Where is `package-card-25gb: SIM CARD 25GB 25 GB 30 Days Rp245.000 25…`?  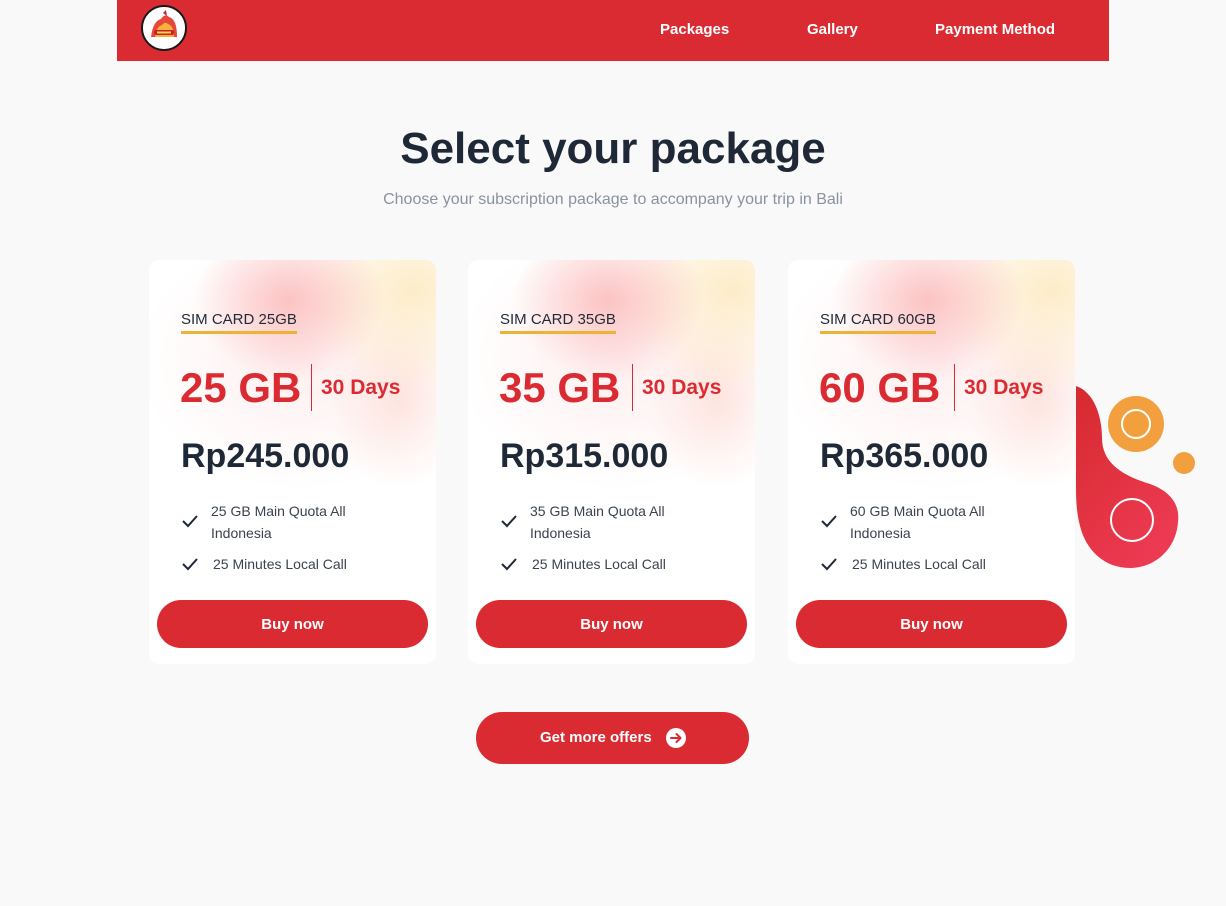
package-card-25gb: SIM CARD 25GB 25 GB 30 Days Rp245.000 25… is located at coordinates (292, 462).